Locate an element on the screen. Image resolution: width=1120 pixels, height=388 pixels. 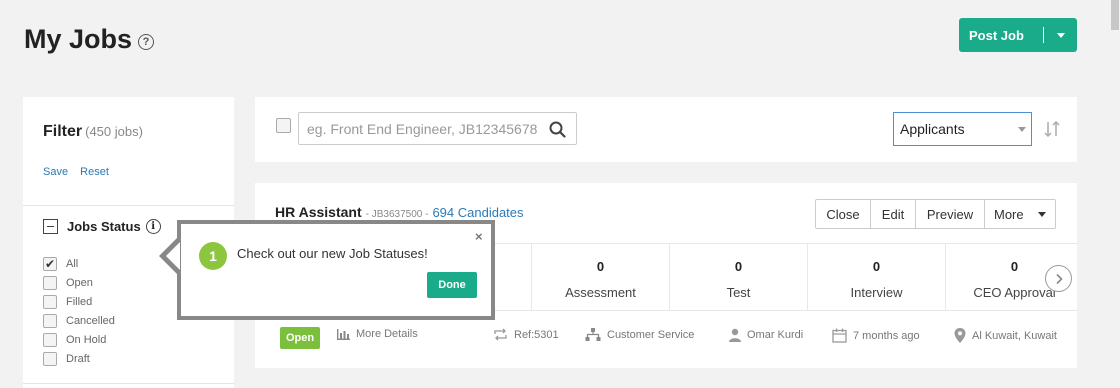
post-job-dropdown is located at coordinates (1060, 35).